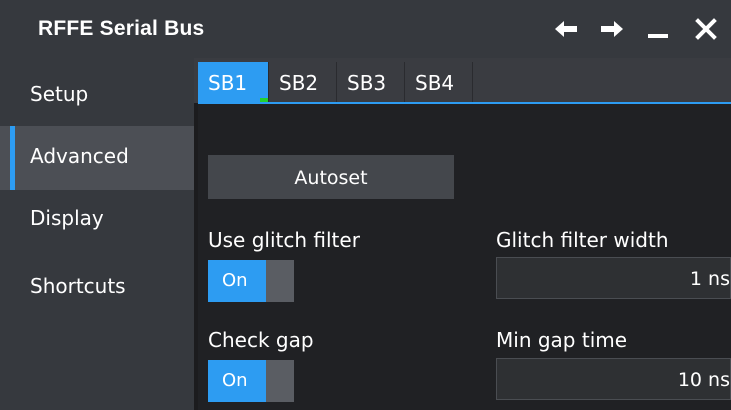  I want to click on tab-sb1: SB1, so click(233, 84).